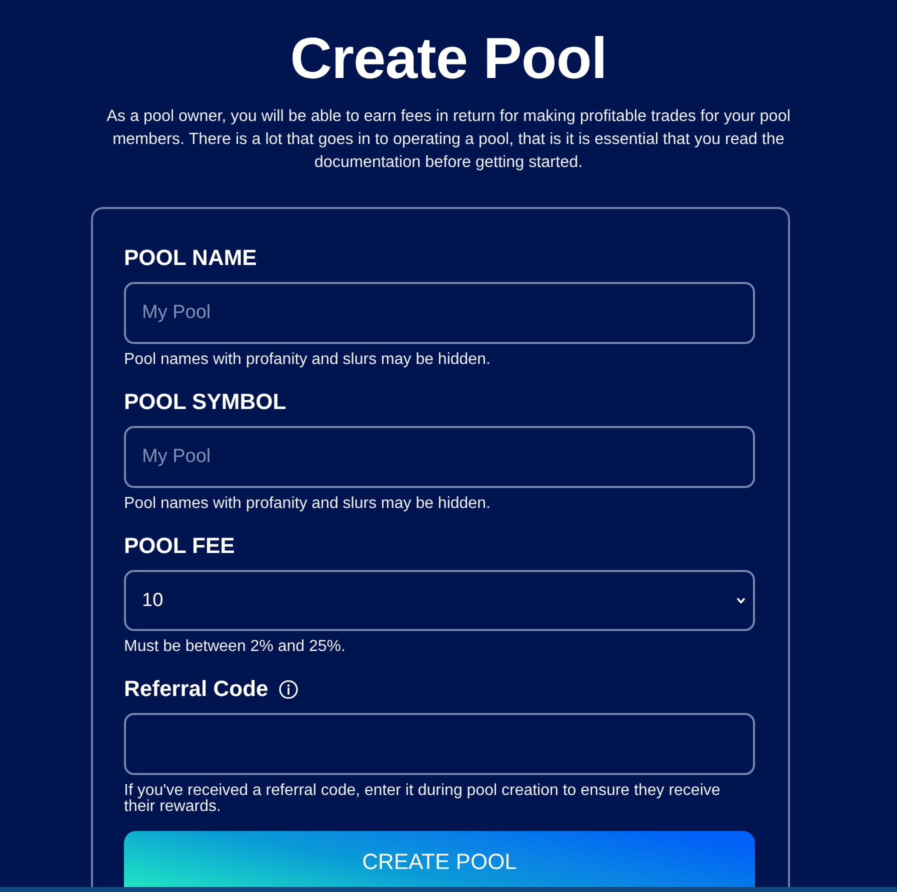 This screenshot has height=892, width=897. What do you see at coordinates (449, 139) in the screenshot?
I see `intro-text: As a pool owner, you will be able to earn fees in return for making profitable trades for your pool members. There is a lot that goes in to operating a pool, that is it is essential that you read the documentation before getting started.` at bounding box center [449, 139].